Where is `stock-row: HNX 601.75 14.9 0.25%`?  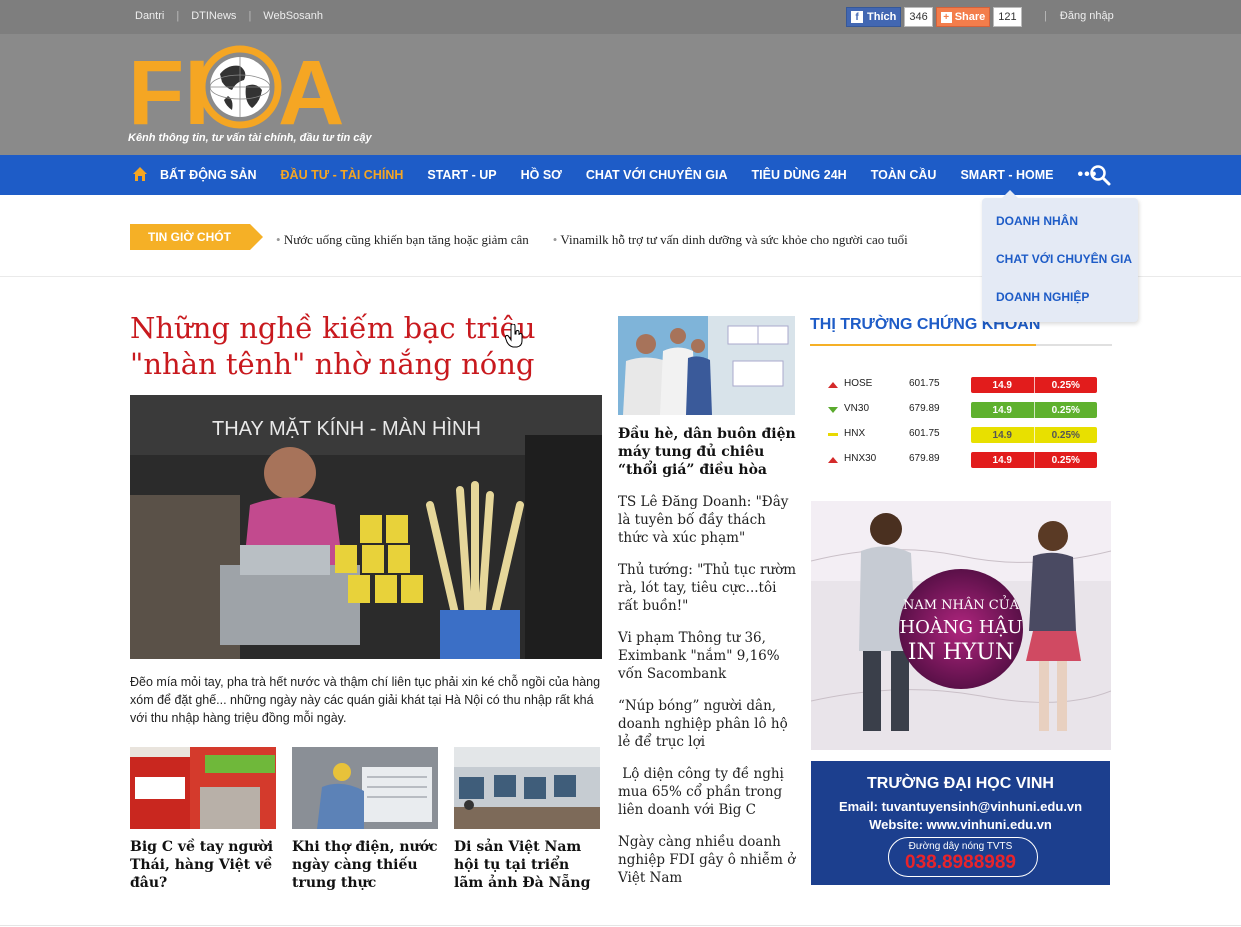
stock-row: HNX 601.75 14.9 0.25% is located at coordinates (962, 439).